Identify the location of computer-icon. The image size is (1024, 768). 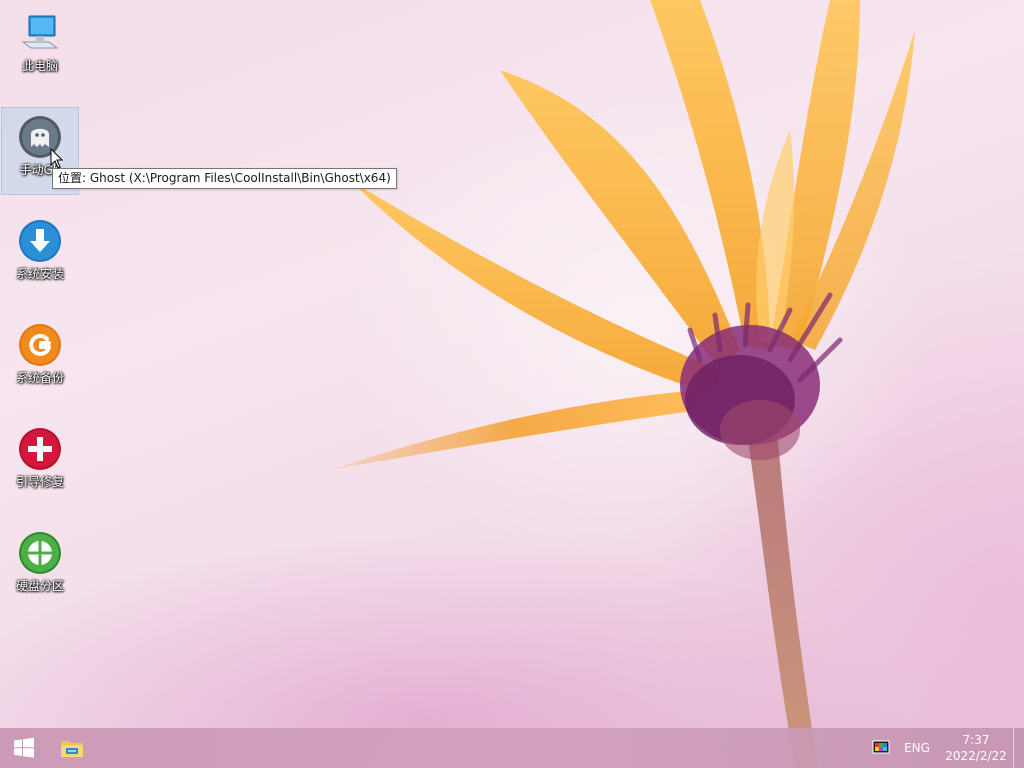
(40, 33).